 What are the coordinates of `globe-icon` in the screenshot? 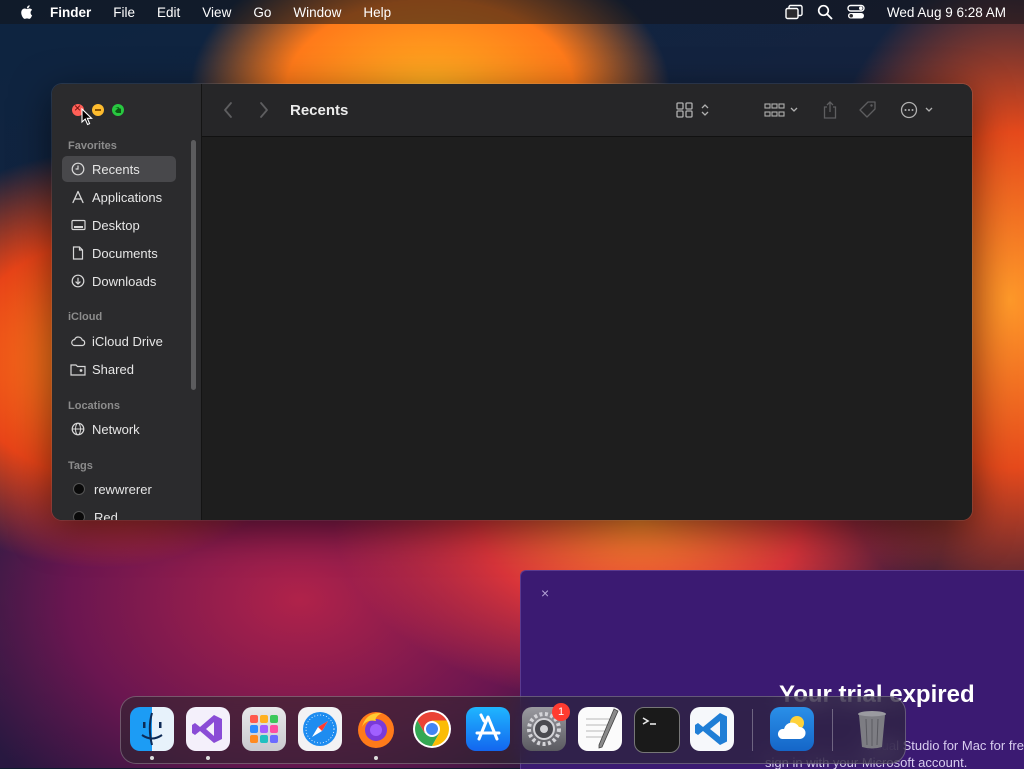 It's located at (78, 429).